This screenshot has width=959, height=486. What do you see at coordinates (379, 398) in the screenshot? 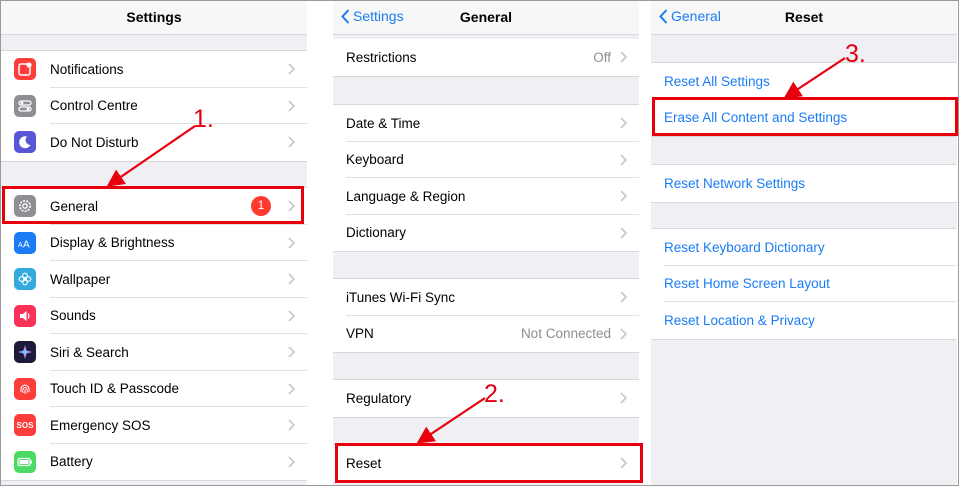
I see `list-item-label: Regulatory` at bounding box center [379, 398].